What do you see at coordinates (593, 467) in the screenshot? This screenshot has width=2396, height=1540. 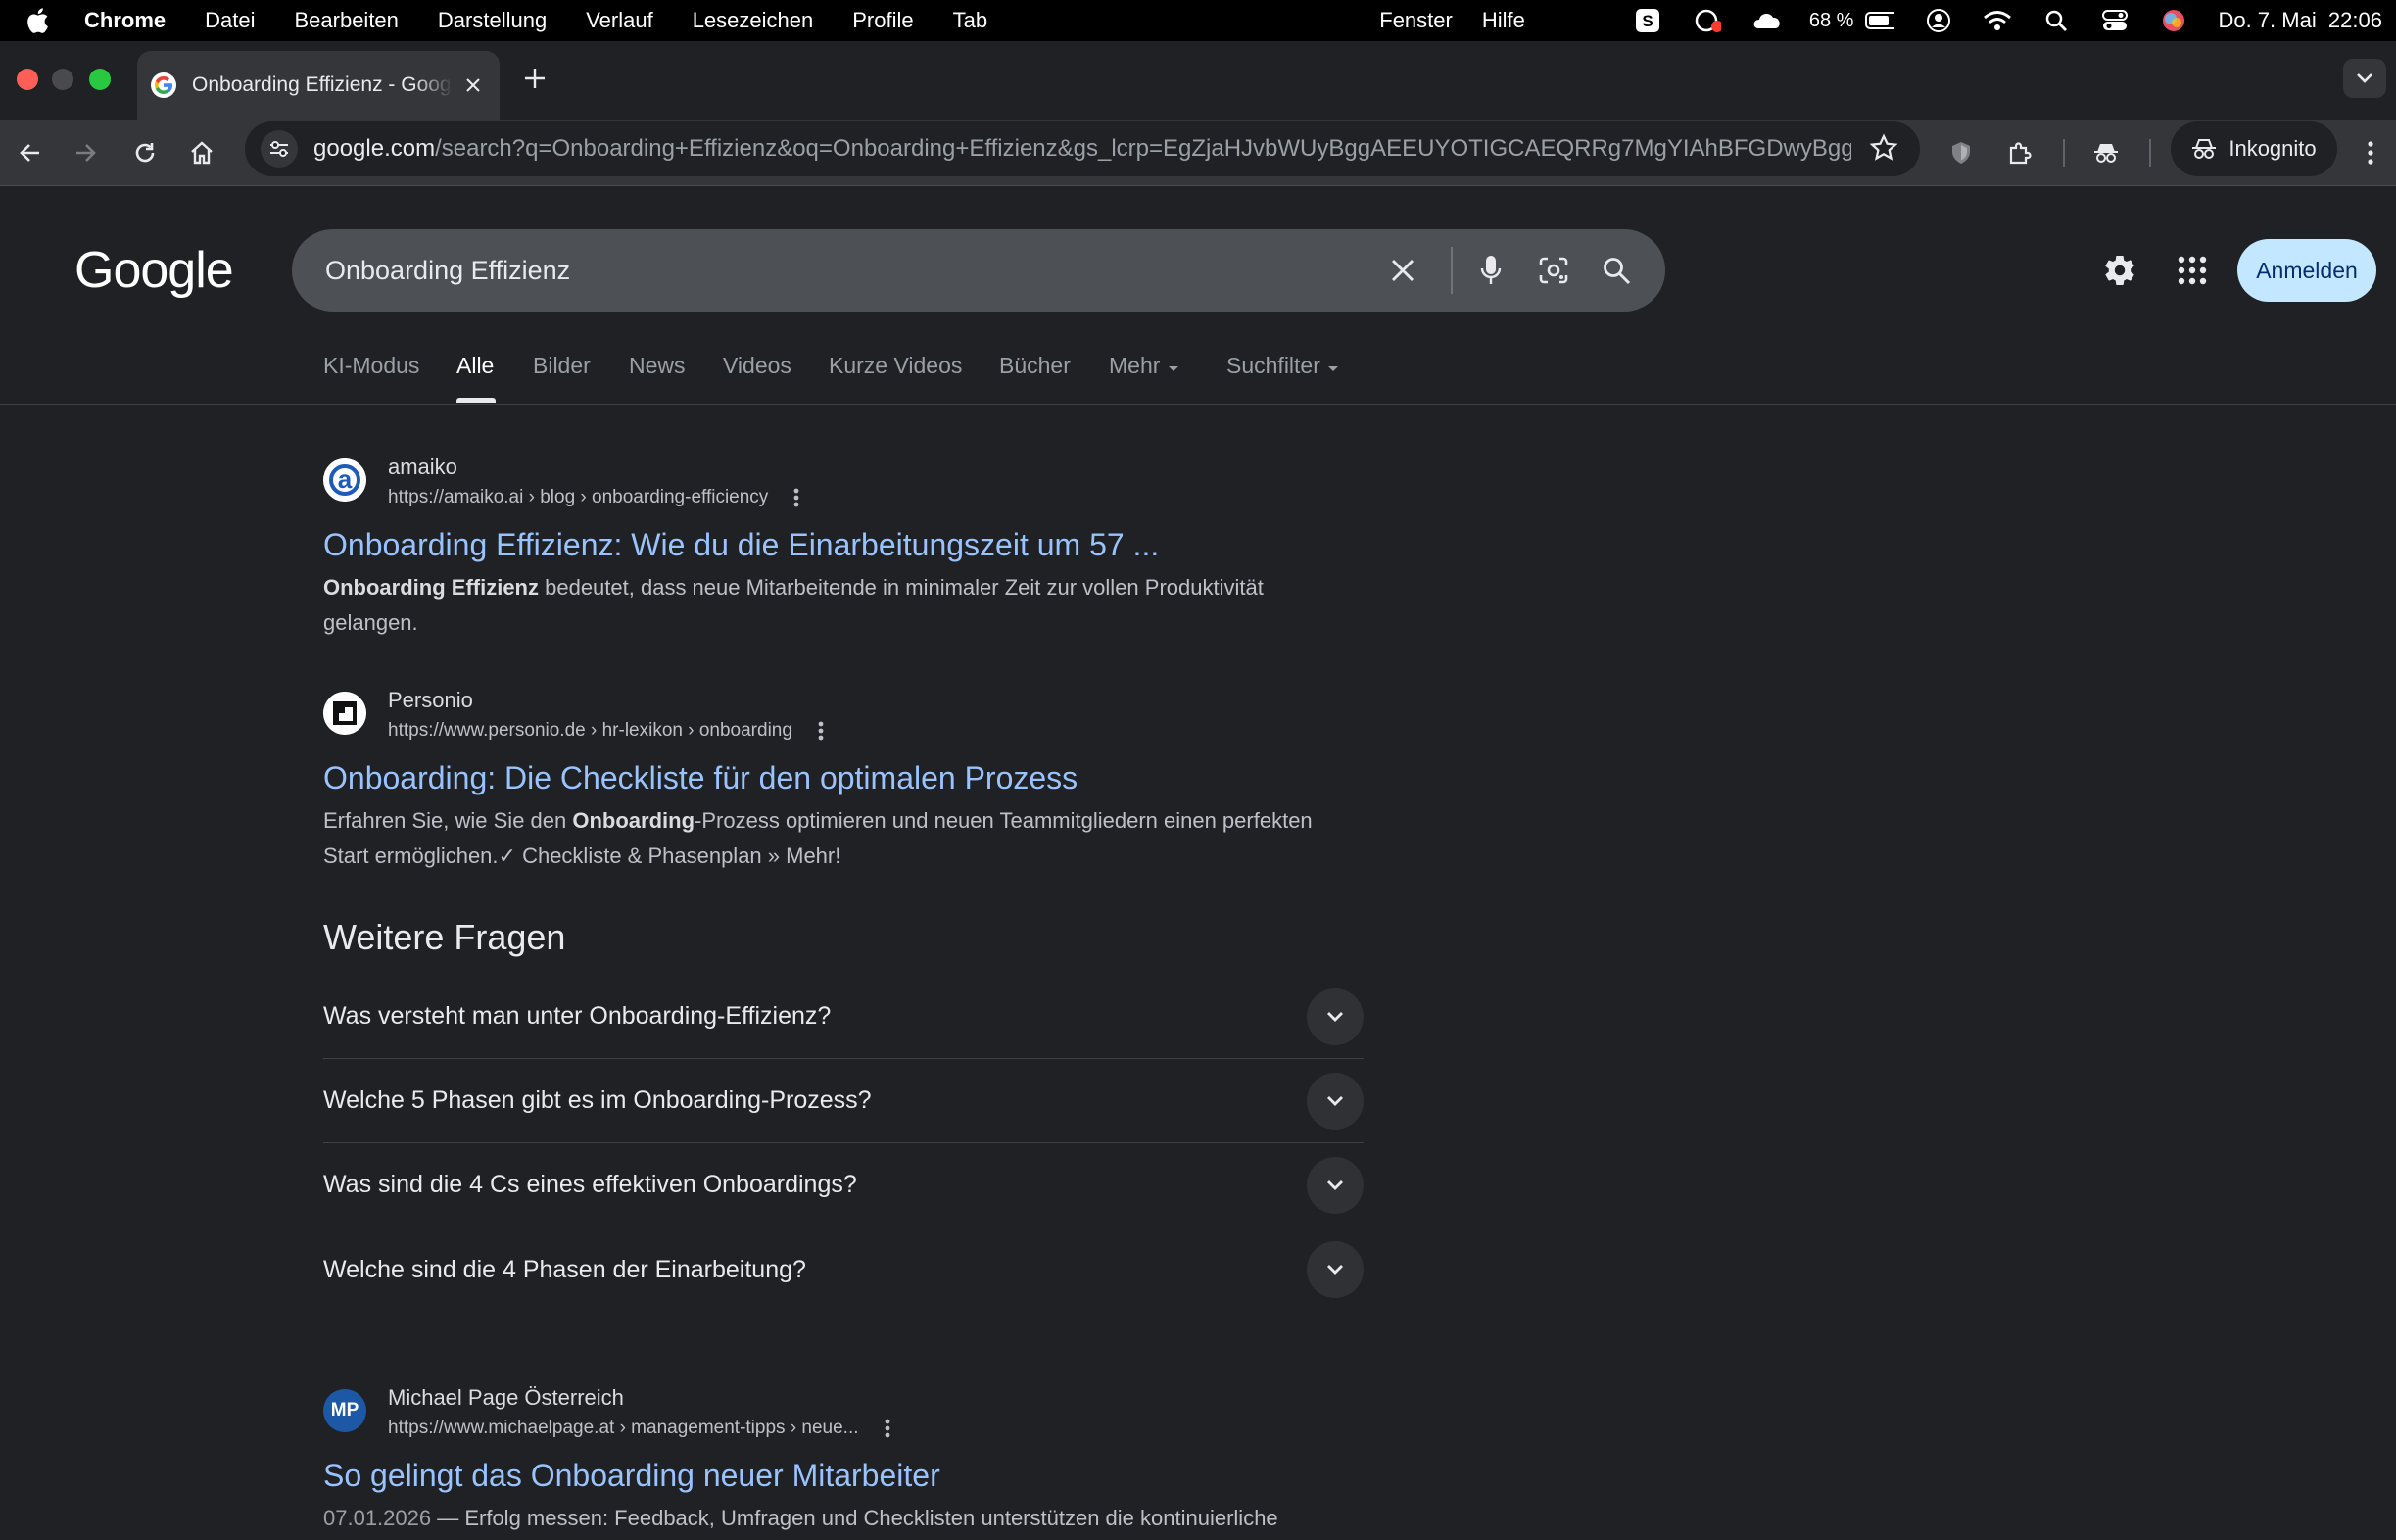 I see `result-site-name: amaiko` at bounding box center [593, 467].